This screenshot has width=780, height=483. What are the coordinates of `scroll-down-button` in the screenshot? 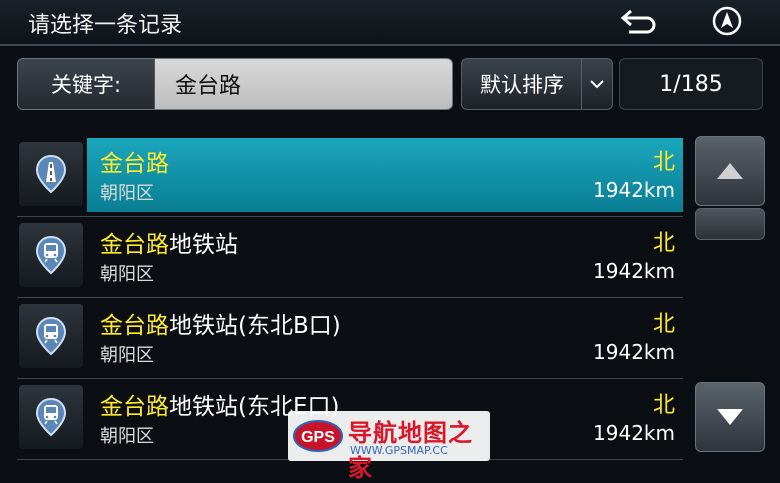 It's located at (730, 417).